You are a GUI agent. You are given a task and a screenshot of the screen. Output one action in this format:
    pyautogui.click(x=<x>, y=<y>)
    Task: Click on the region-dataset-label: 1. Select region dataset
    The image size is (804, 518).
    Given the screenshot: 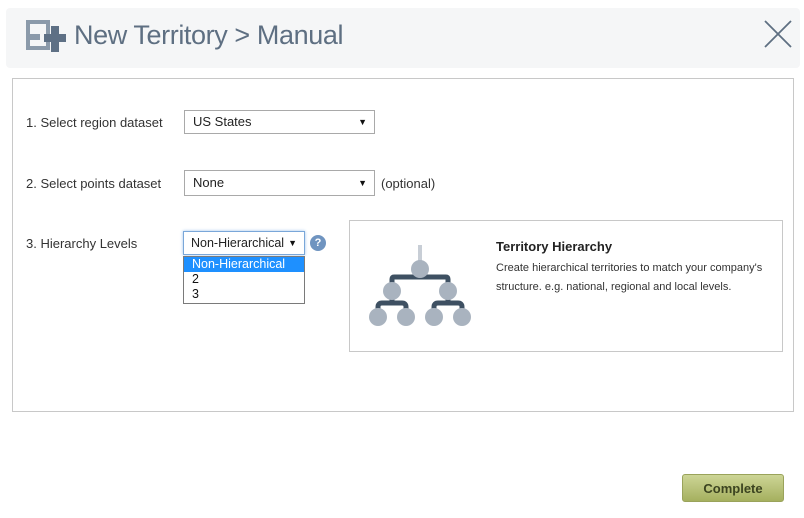 What is the action you would take?
    pyautogui.click(x=94, y=122)
    